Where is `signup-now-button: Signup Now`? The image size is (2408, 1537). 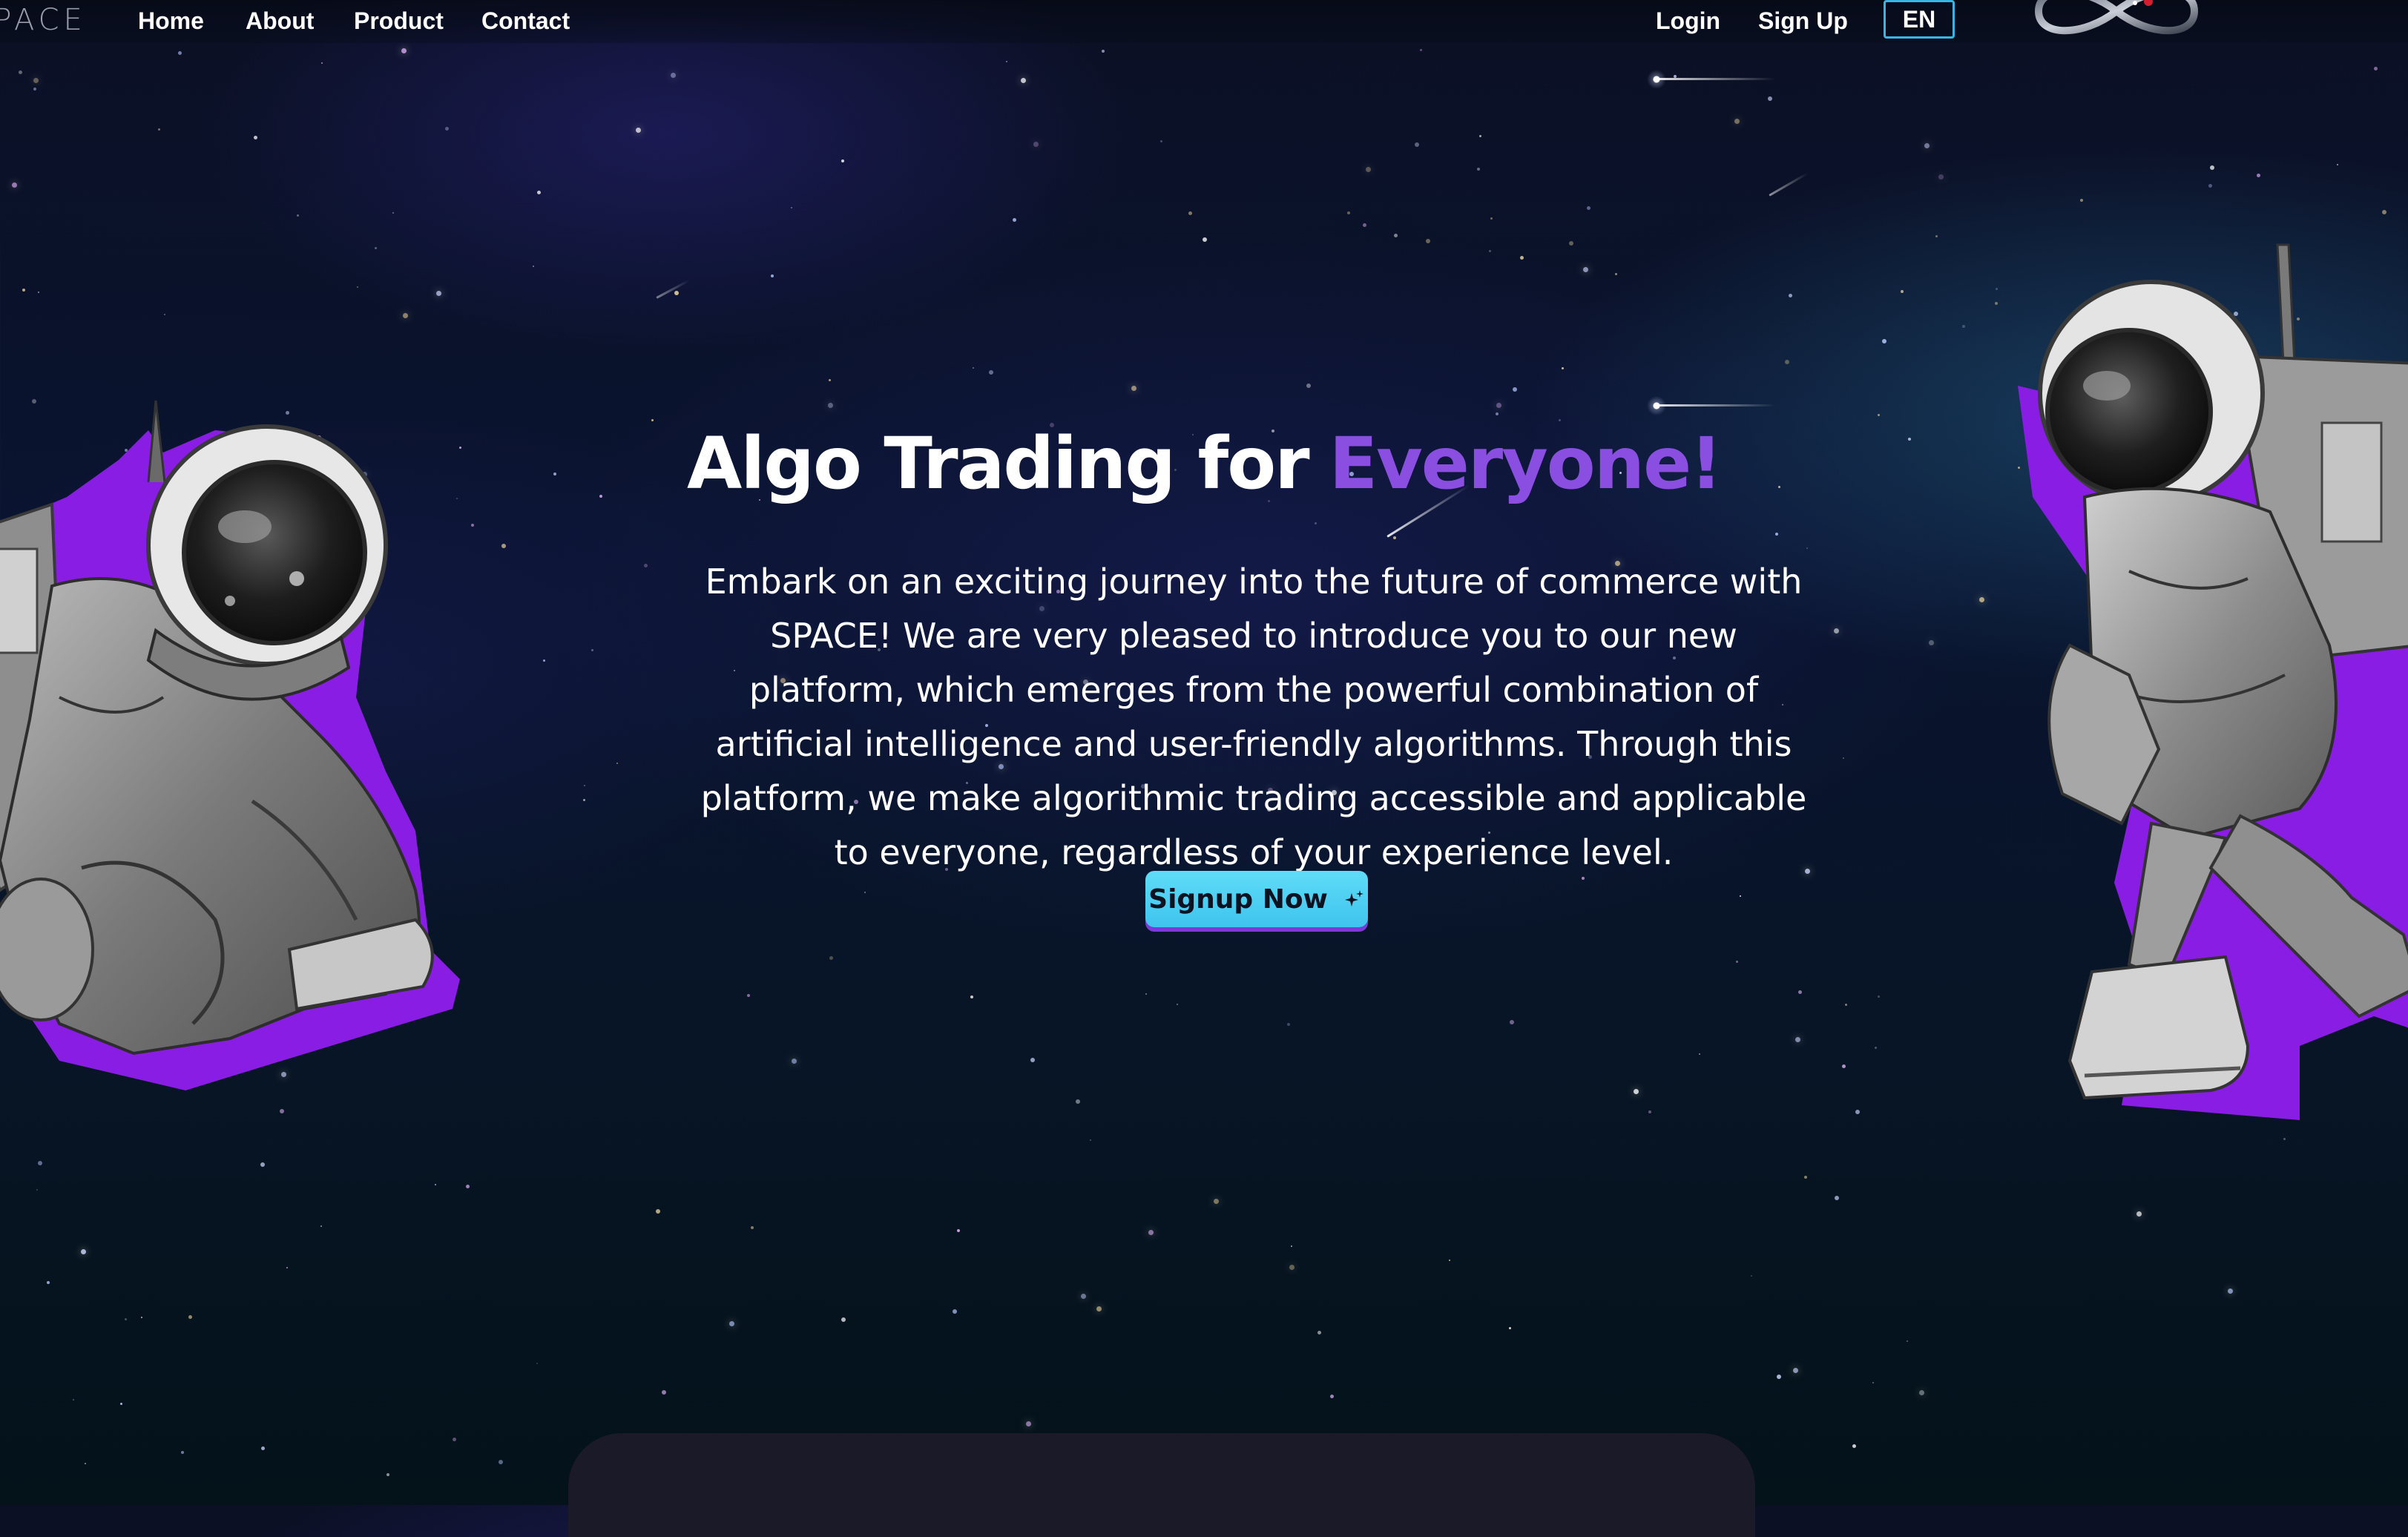 signup-now-button: Signup Now is located at coordinates (1256, 899).